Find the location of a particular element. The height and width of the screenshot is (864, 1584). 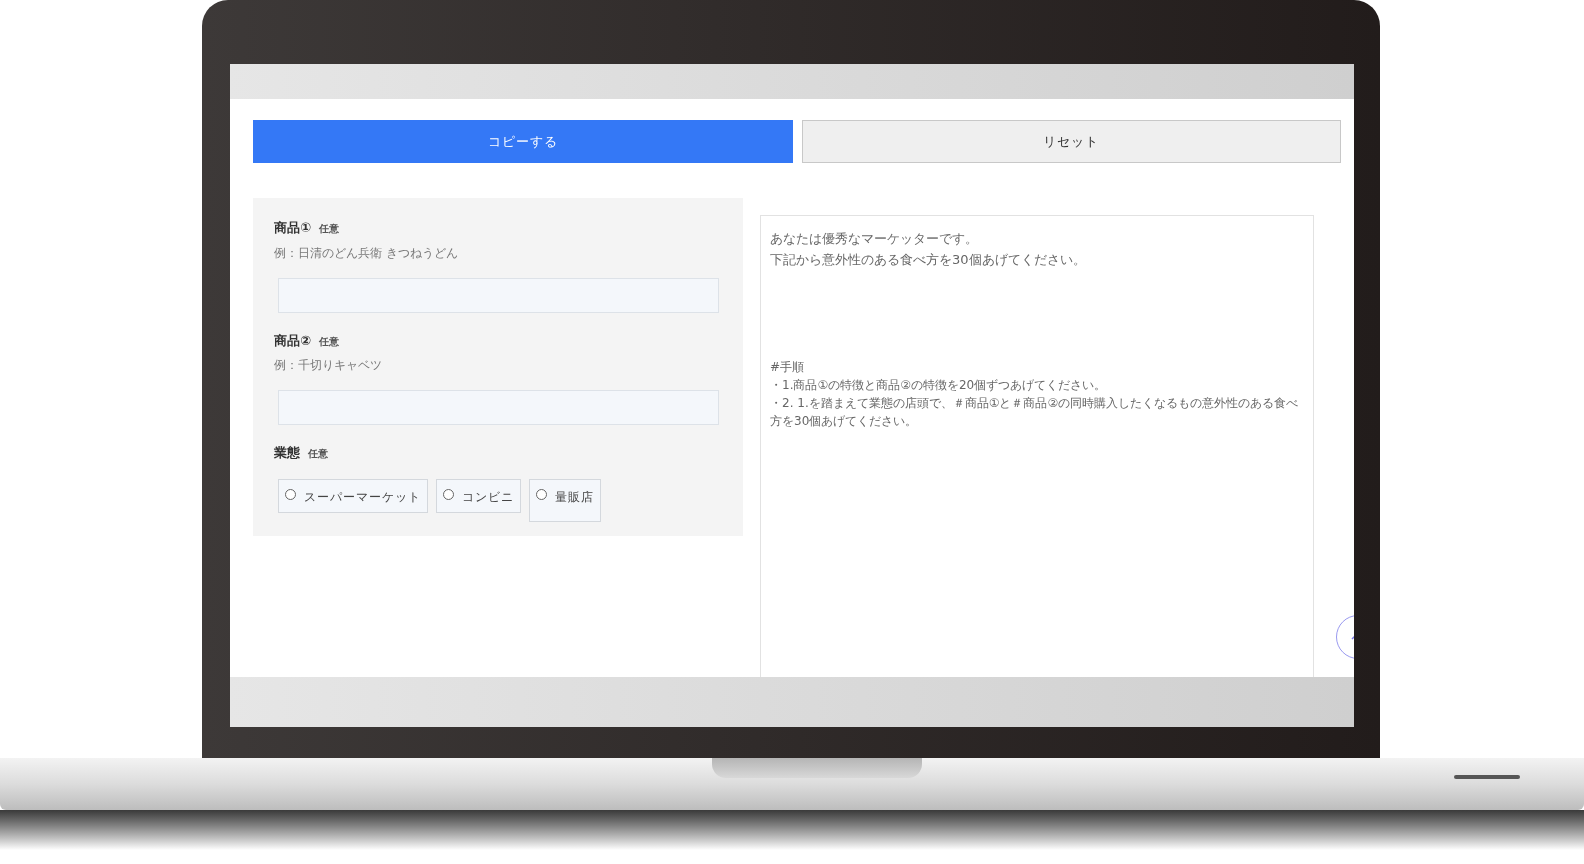

radio-option: 量販店 is located at coordinates (565, 500).